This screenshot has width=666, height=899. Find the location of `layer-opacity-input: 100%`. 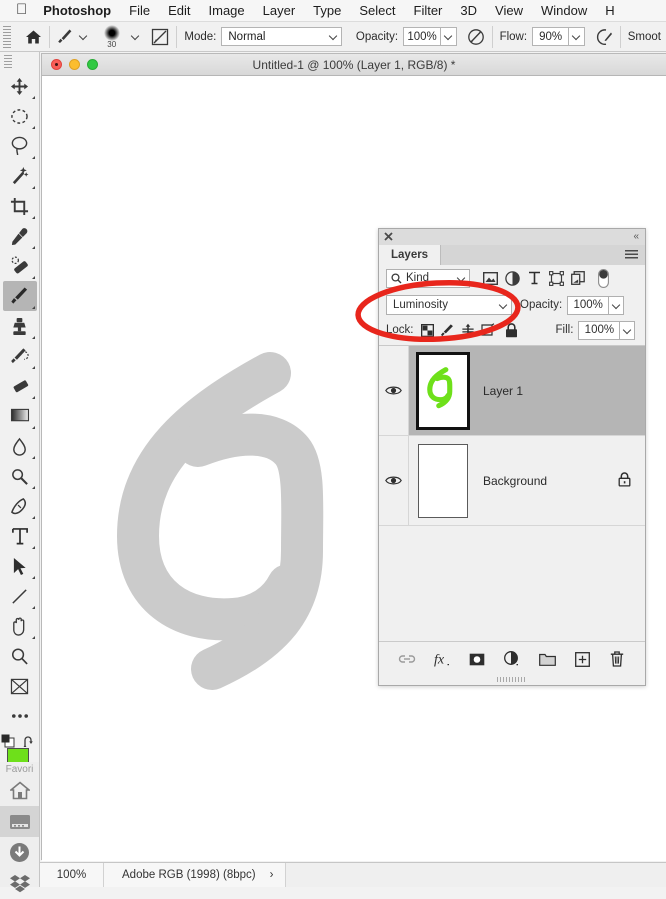

layer-opacity-input: 100% is located at coordinates (588, 305).